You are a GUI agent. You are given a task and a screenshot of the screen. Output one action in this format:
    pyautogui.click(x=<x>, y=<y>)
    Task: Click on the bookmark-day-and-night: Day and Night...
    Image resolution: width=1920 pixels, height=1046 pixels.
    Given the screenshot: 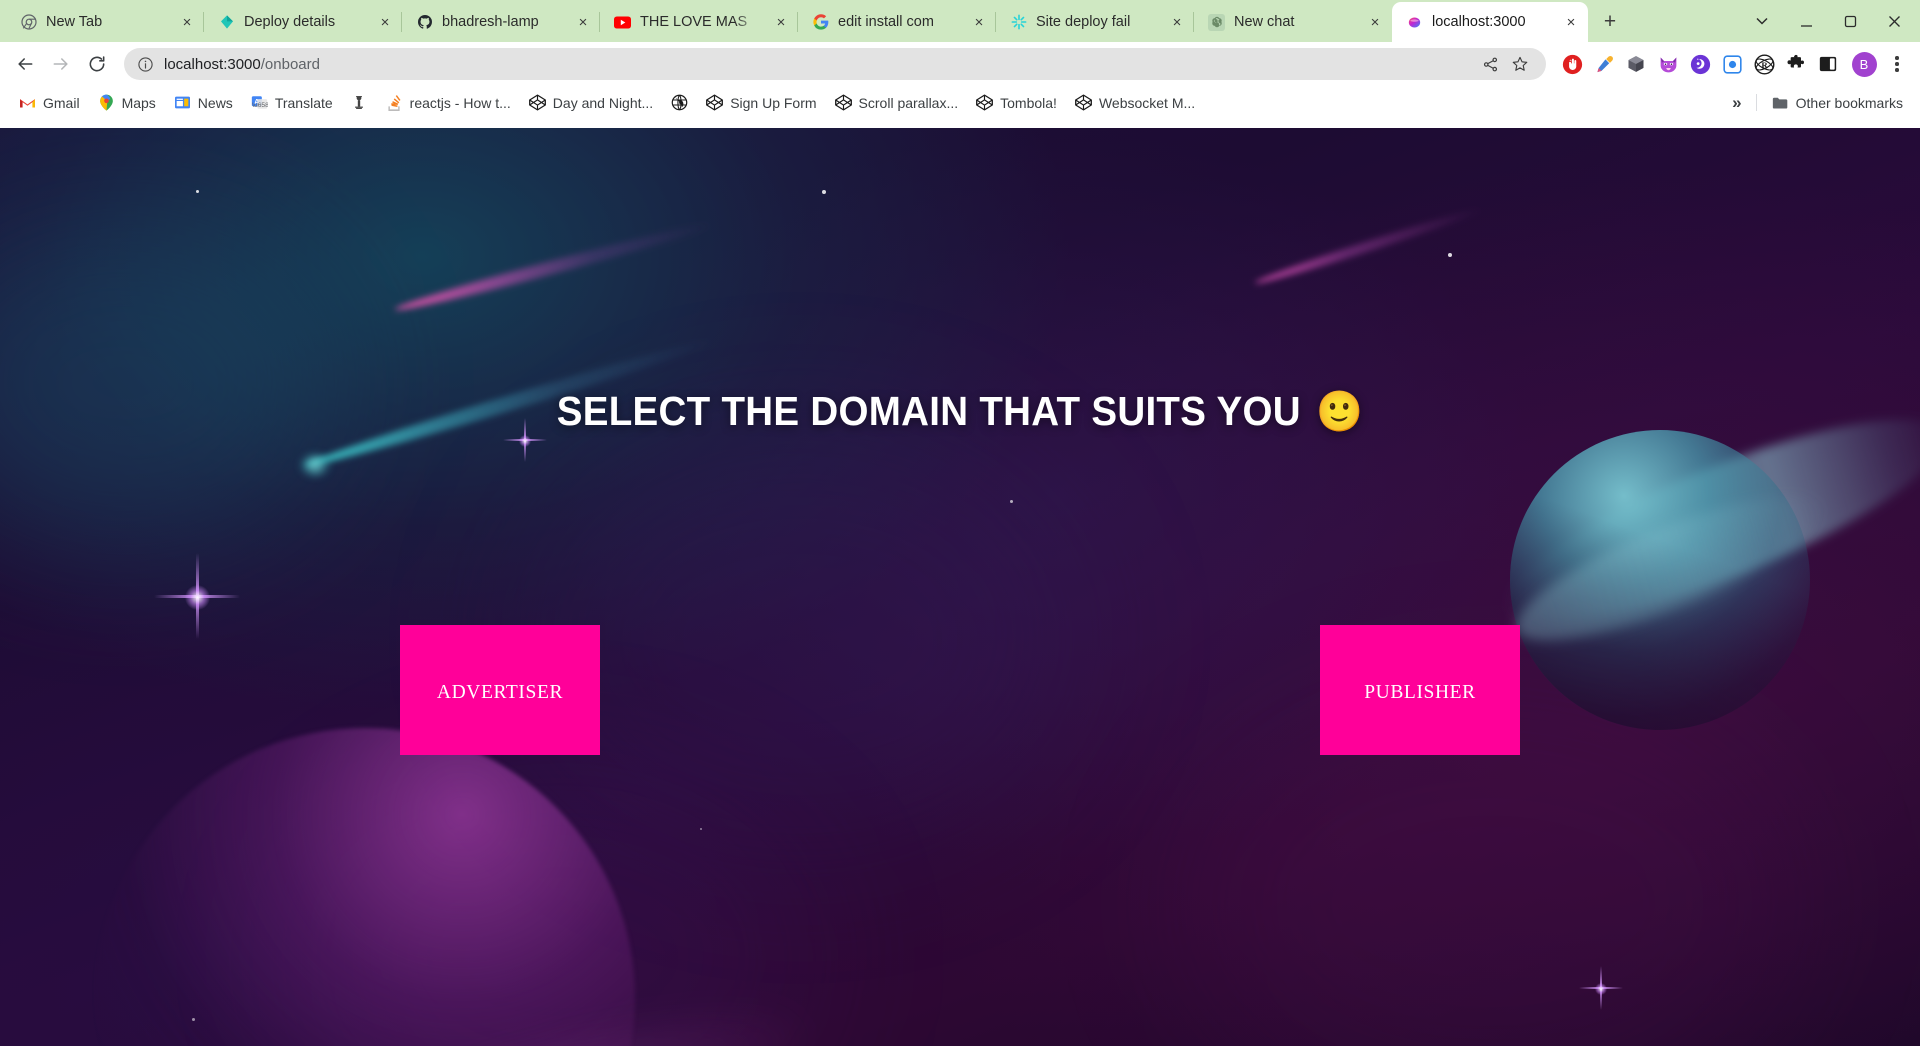 What is the action you would take?
    pyautogui.click(x=591, y=102)
    